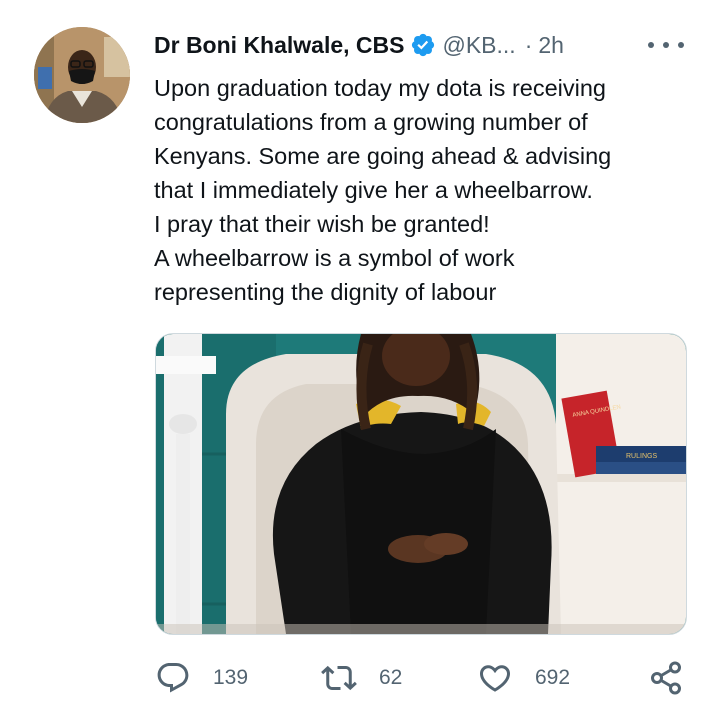  Describe the element at coordinates (523, 678) in the screenshot. I see `like-button: 692` at that location.